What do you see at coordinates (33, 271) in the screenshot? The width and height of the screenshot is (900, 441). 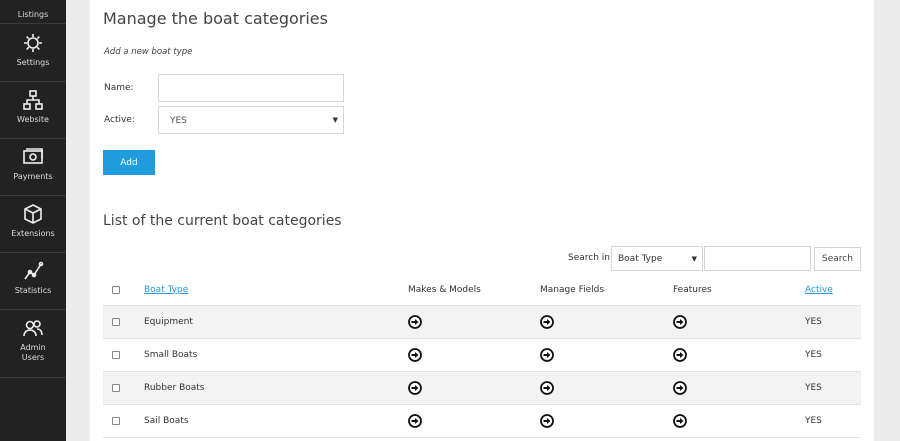 I see `chart-line-icon` at bounding box center [33, 271].